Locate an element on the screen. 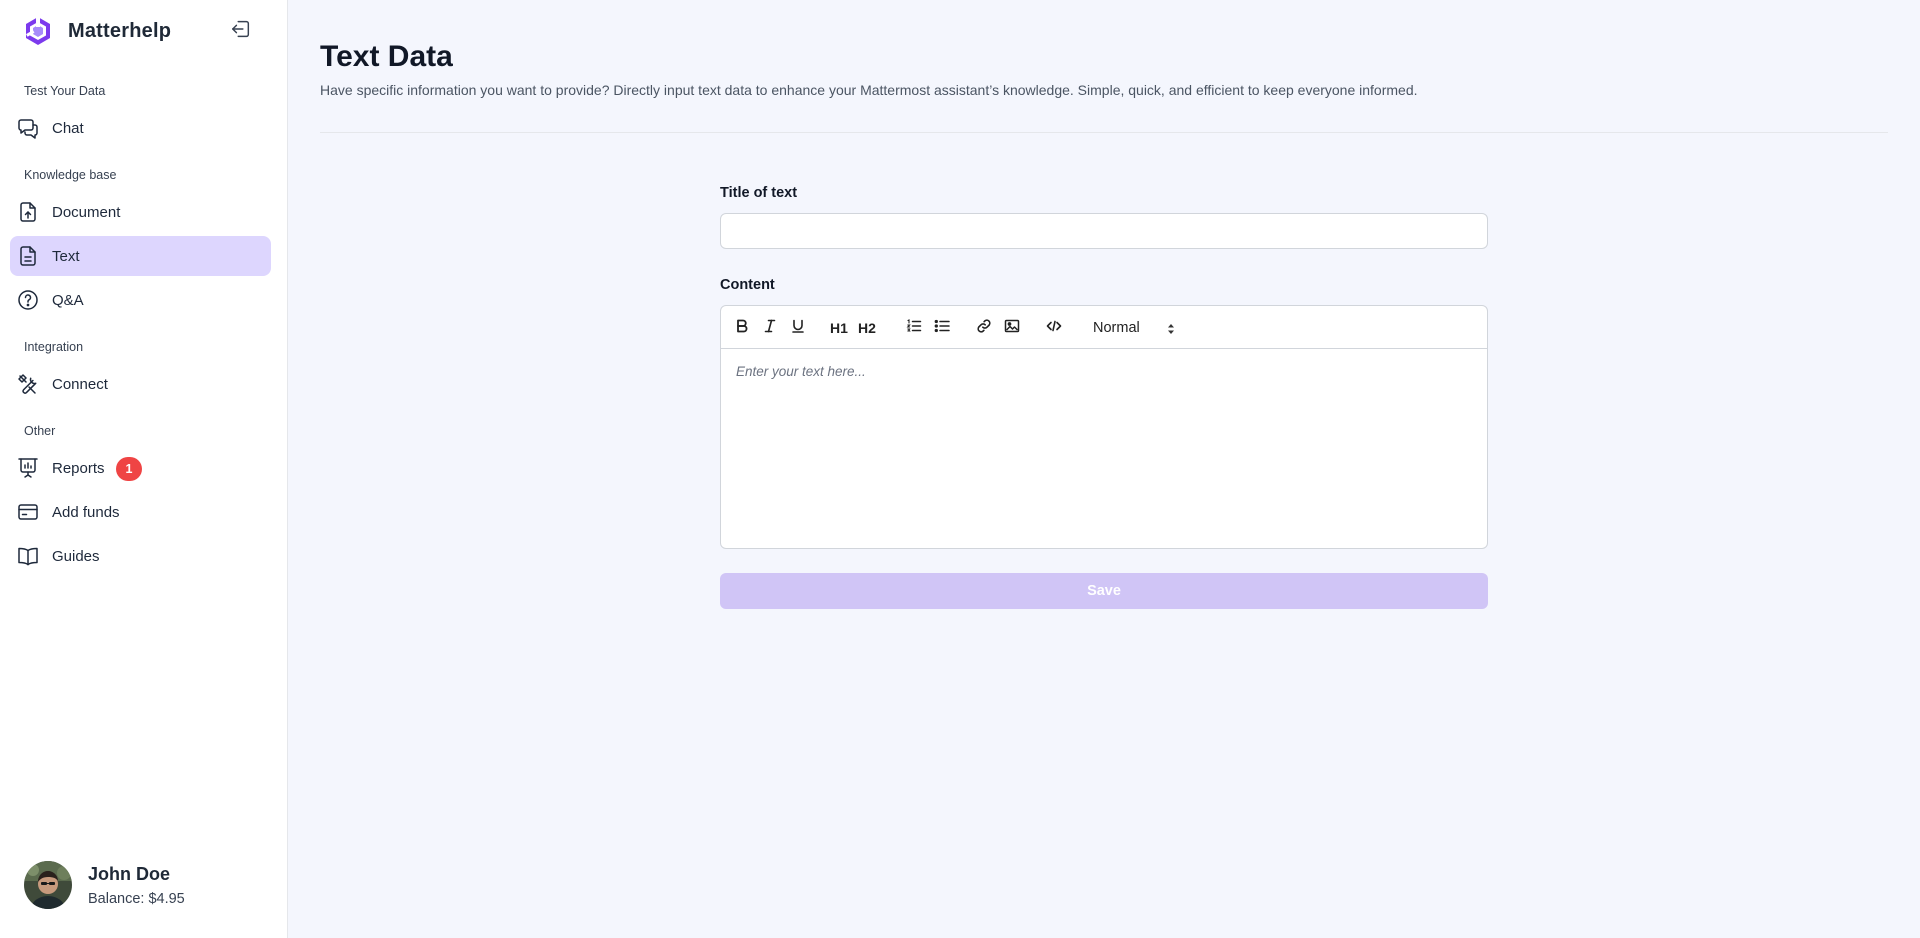 Image resolution: width=1920 pixels, height=938 pixels. heading-1-button: H1 is located at coordinates (839, 328).